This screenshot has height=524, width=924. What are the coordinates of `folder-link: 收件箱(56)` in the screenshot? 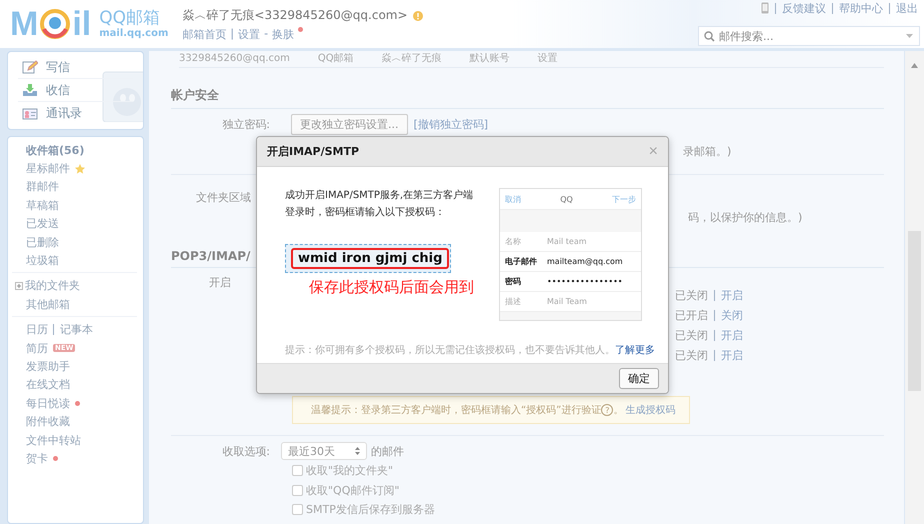 It's located at (55, 150).